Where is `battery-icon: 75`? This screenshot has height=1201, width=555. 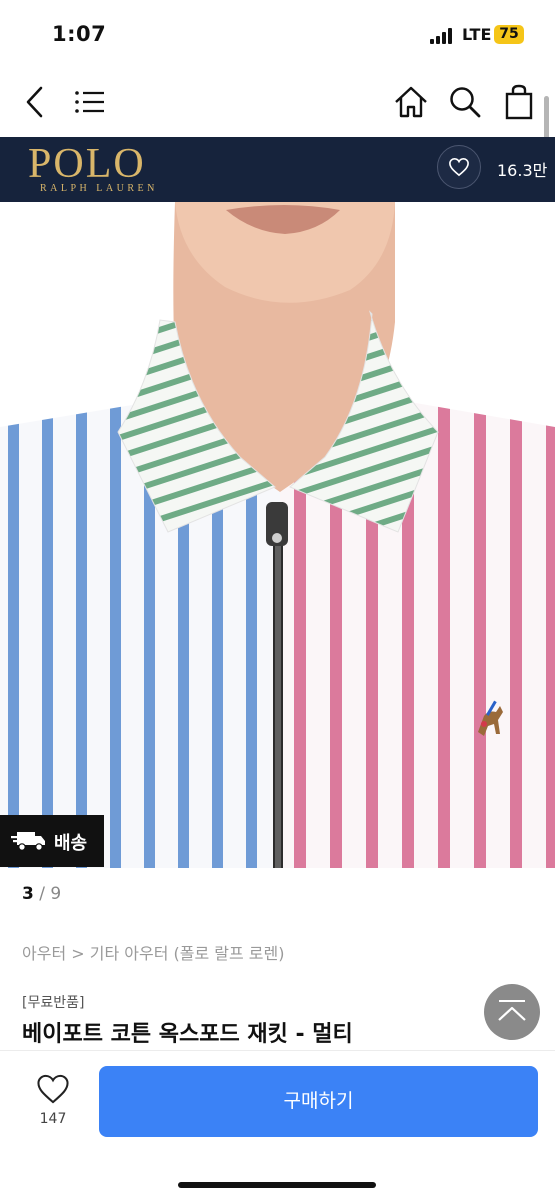
battery-icon: 75 is located at coordinates (509, 34).